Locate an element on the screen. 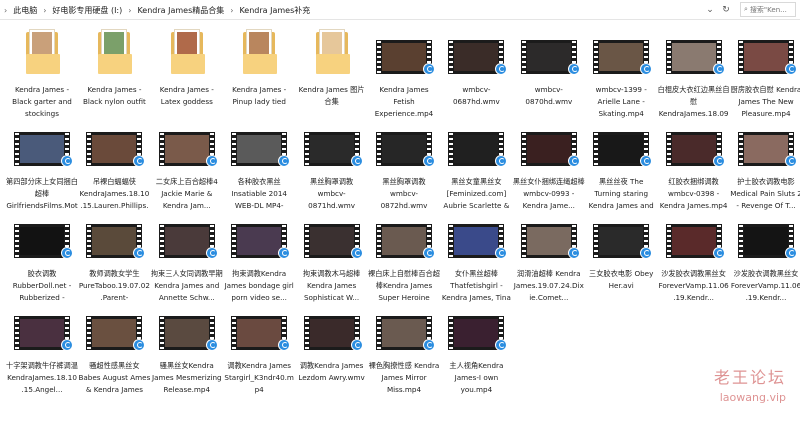 The image size is (800, 429). crumb-current: Kendra James补充 is located at coordinates (274, 10).